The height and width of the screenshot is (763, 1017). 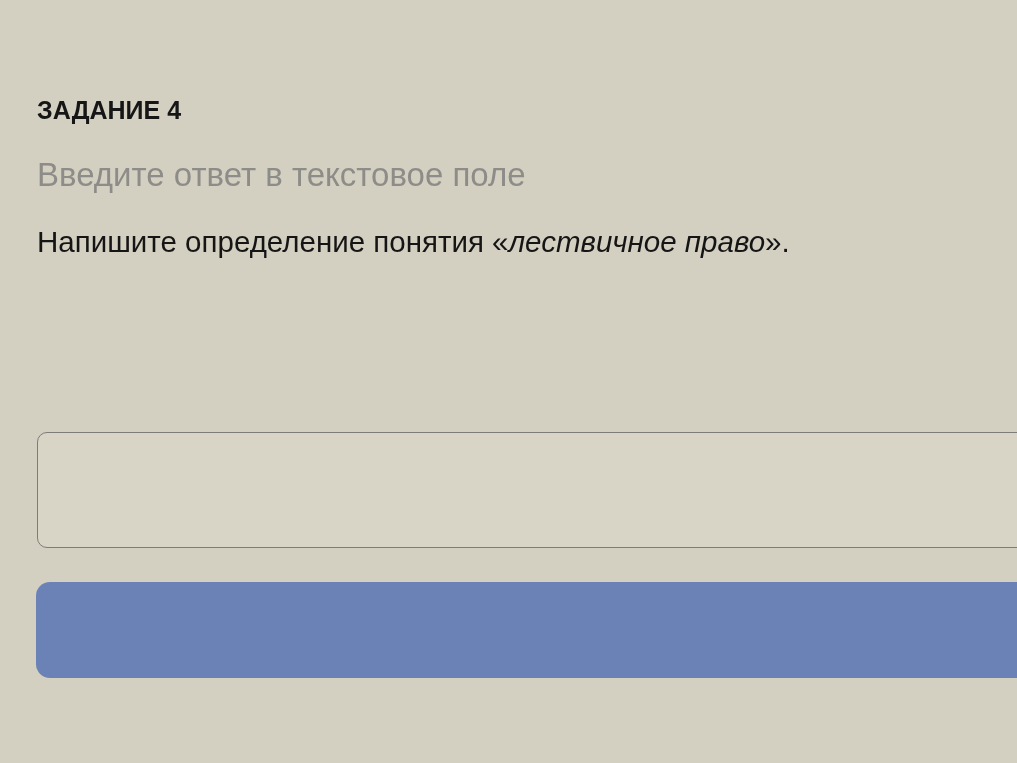 What do you see at coordinates (109, 110) in the screenshot?
I see `task-title: ЗАДАНИЕ 4` at bounding box center [109, 110].